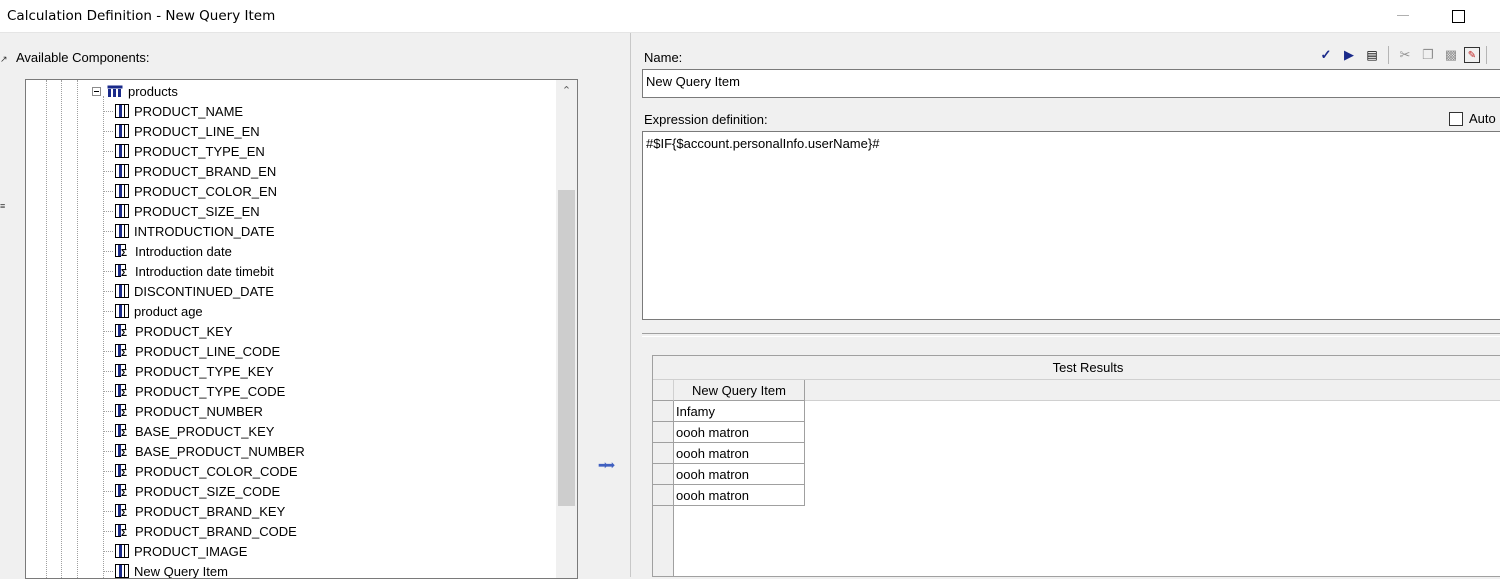 The height and width of the screenshot is (579, 1500). Describe the element at coordinates (566, 348) in the screenshot. I see `scroll-thumb` at that location.